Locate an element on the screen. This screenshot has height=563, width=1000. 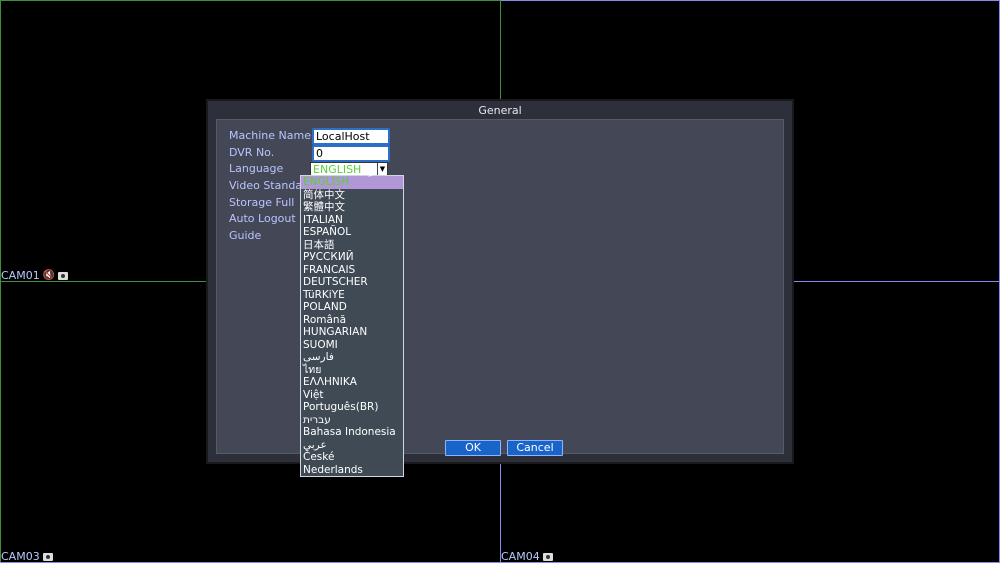
language-option: ENGLISH is located at coordinates (352, 182).